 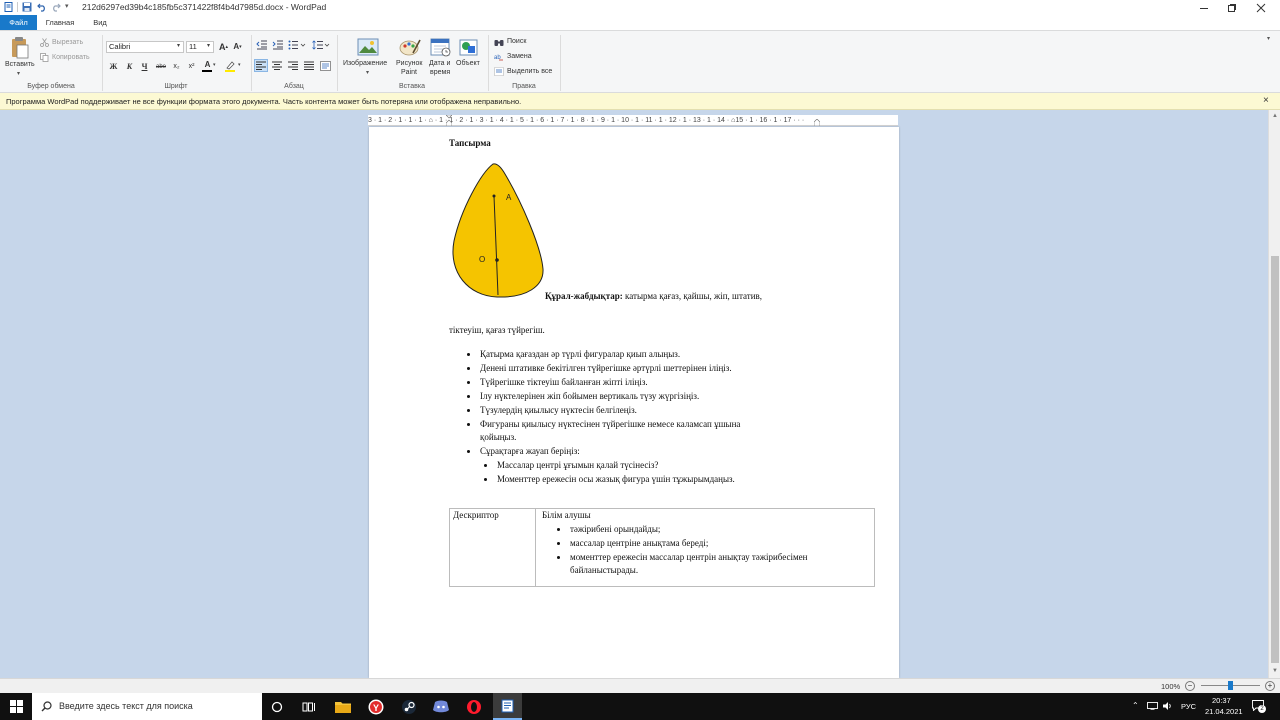 What do you see at coordinates (223, 46) in the screenshot?
I see `grow-font-icon: A ▴` at bounding box center [223, 46].